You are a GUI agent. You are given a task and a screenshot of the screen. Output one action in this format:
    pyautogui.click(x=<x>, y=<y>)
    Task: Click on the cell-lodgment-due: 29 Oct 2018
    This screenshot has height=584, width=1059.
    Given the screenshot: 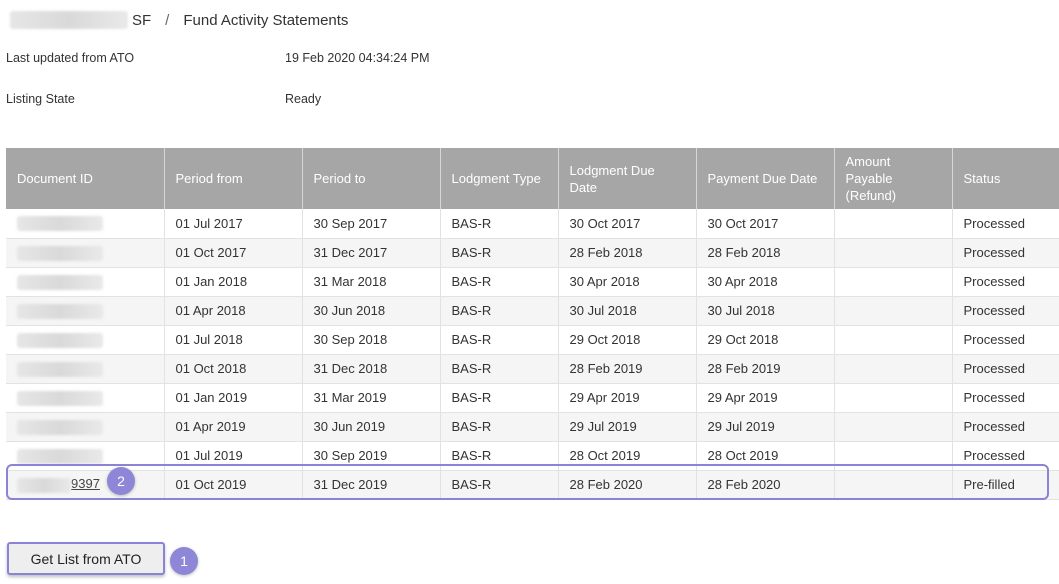 What is the action you would take?
    pyautogui.click(x=627, y=340)
    